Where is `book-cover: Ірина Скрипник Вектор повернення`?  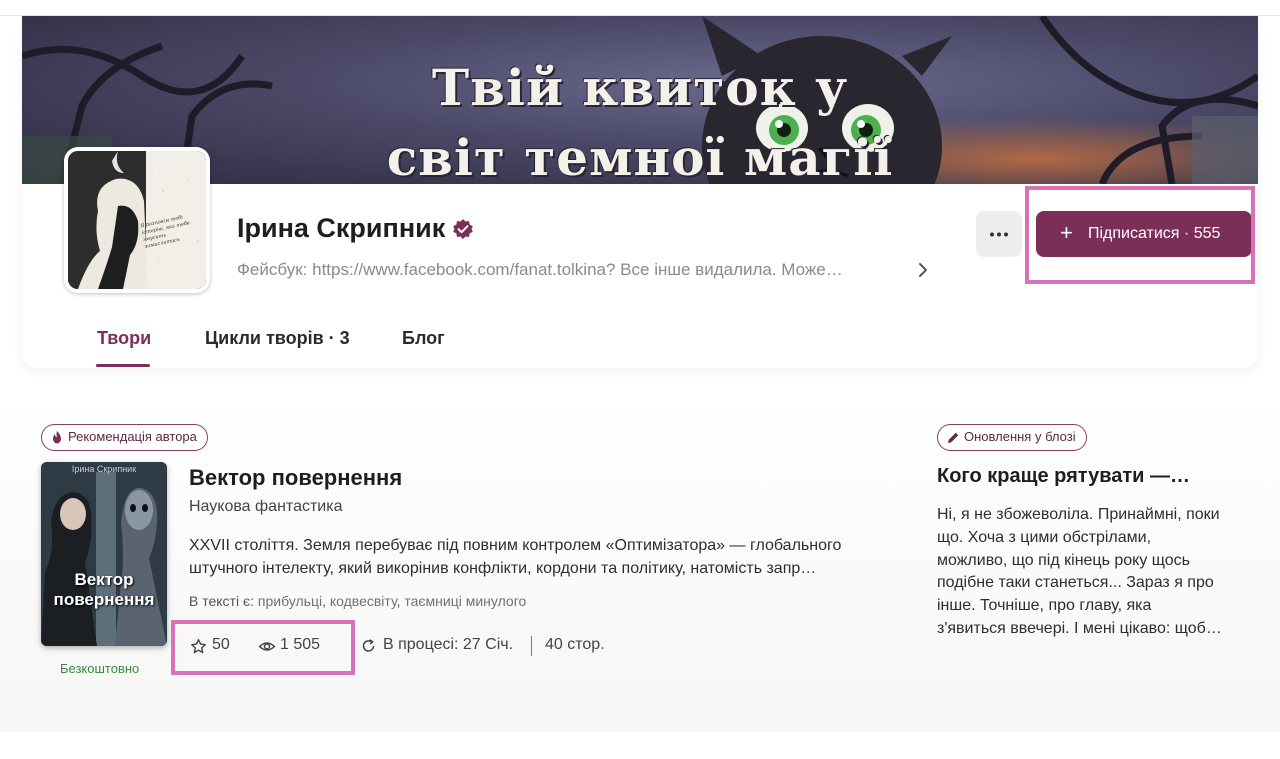 book-cover: Ірина Скрипник Вектор повернення is located at coordinates (104, 554).